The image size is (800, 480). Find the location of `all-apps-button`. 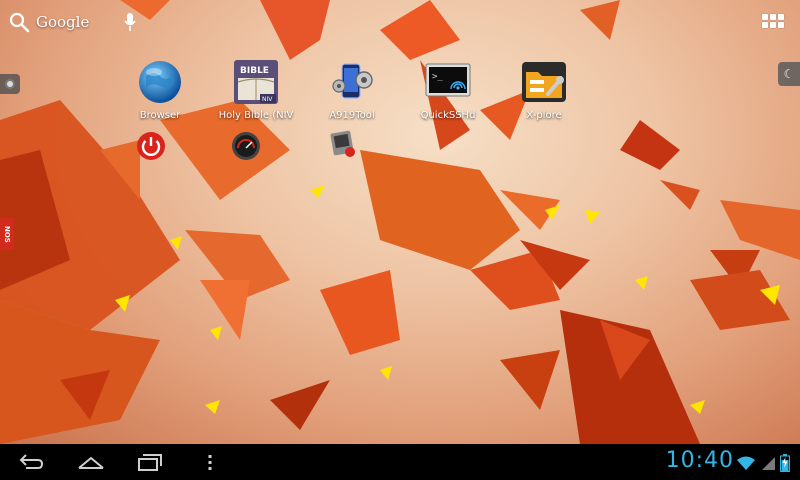

all-apps-button is located at coordinates (773, 21).